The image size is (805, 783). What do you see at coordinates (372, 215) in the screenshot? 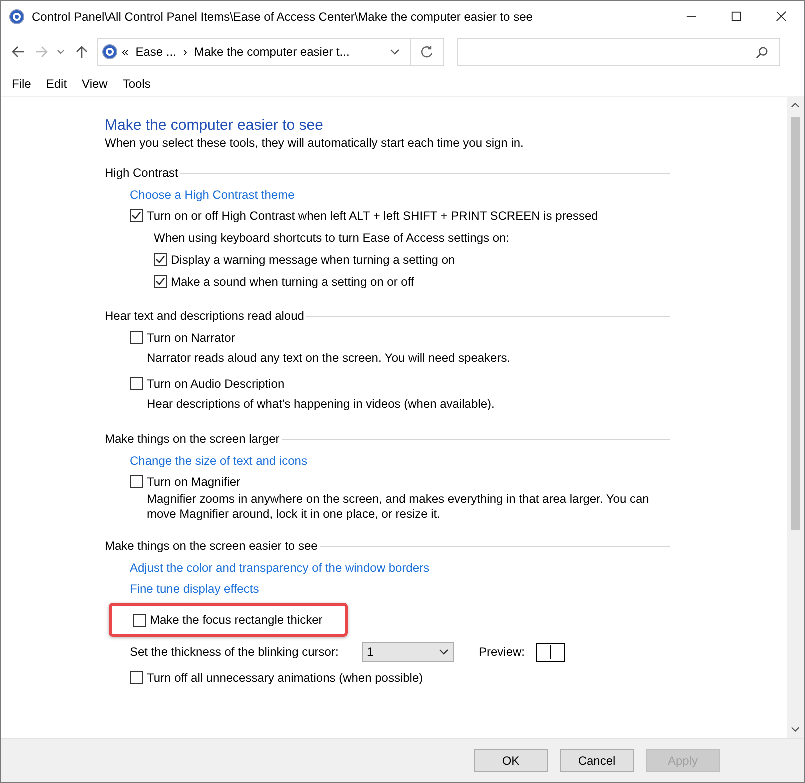
I see `checkbox-label: Turn on or off High Contrast when left ALT + left SHIFT + PRINT SCREEN is pressed` at bounding box center [372, 215].